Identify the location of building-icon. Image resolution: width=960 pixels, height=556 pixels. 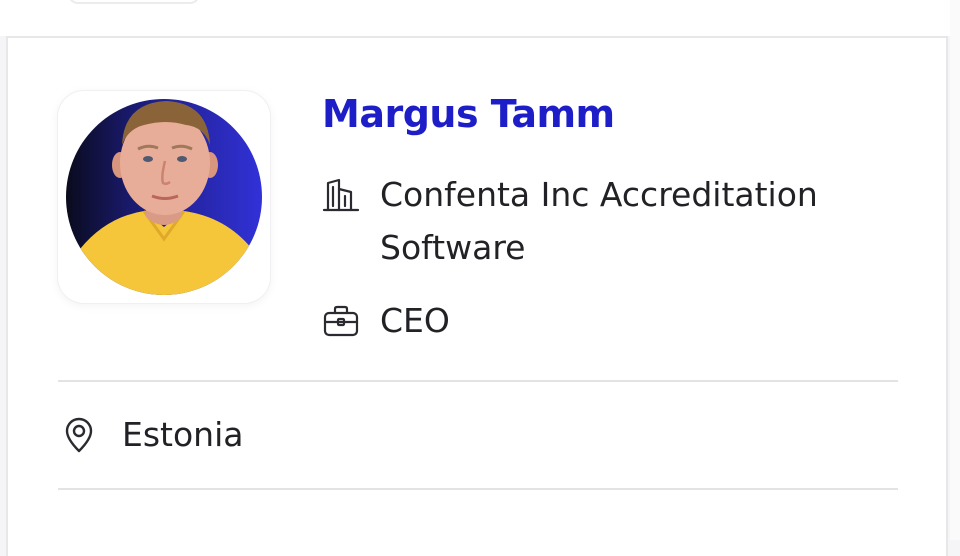
(342, 194).